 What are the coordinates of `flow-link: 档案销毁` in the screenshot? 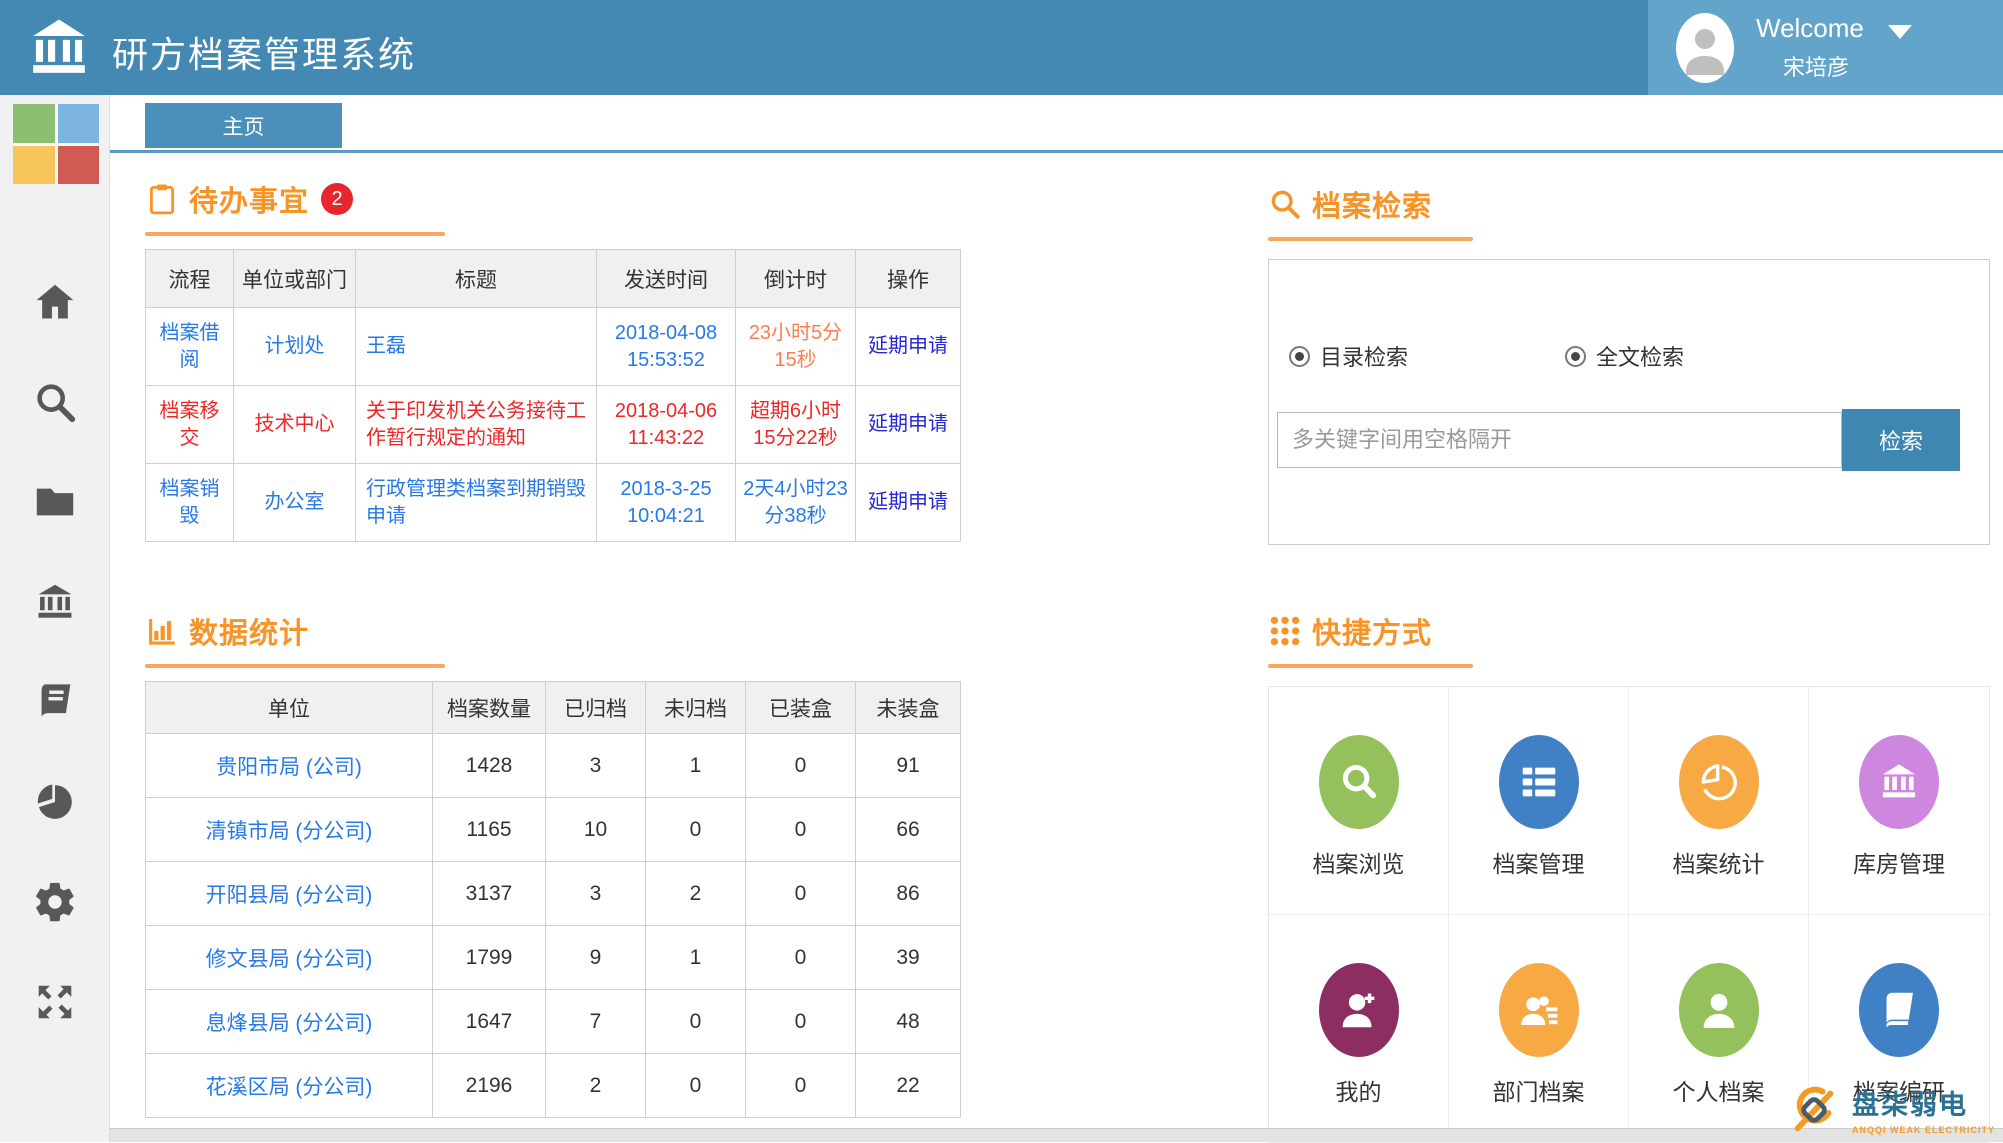 It's located at (189, 502).